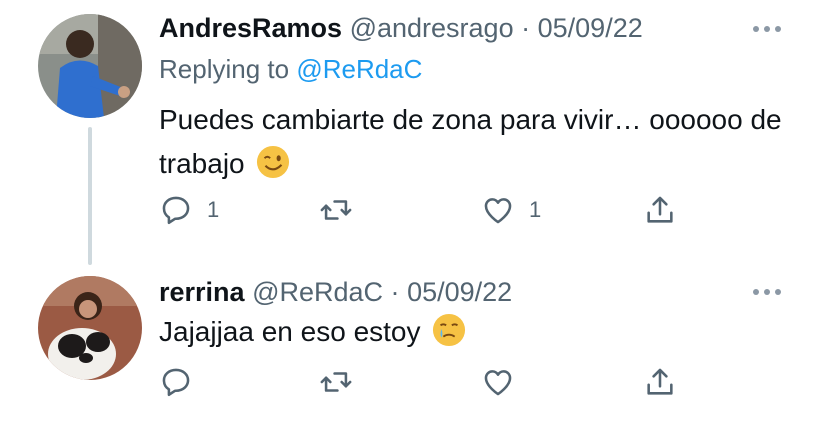 The width and height of the screenshot is (828, 423). I want to click on tweet-header: AndresRamos @andresrago · 05/09/22, so click(401, 28).